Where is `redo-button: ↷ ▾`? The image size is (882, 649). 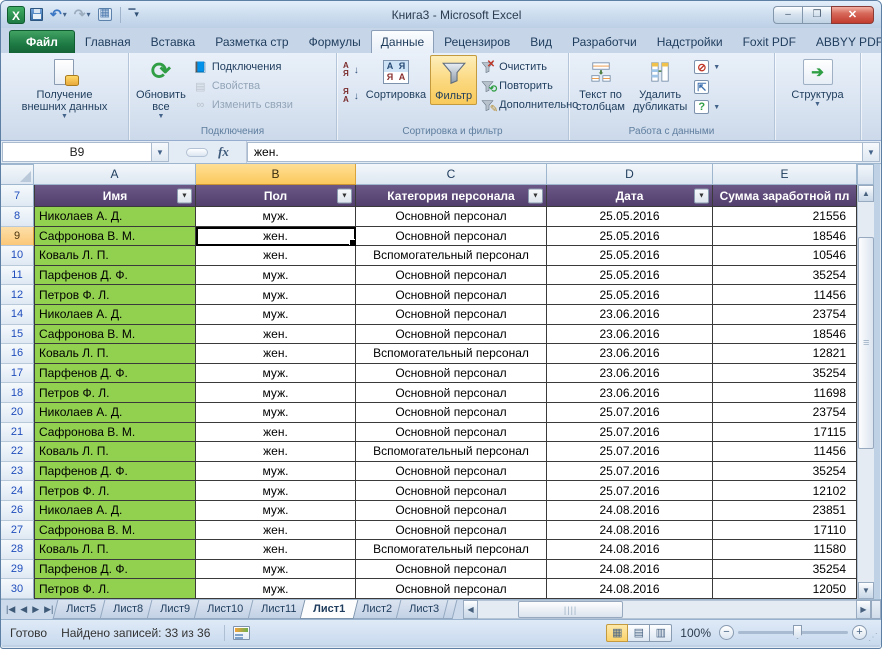 redo-button: ↷ ▾ is located at coordinates (82, 15).